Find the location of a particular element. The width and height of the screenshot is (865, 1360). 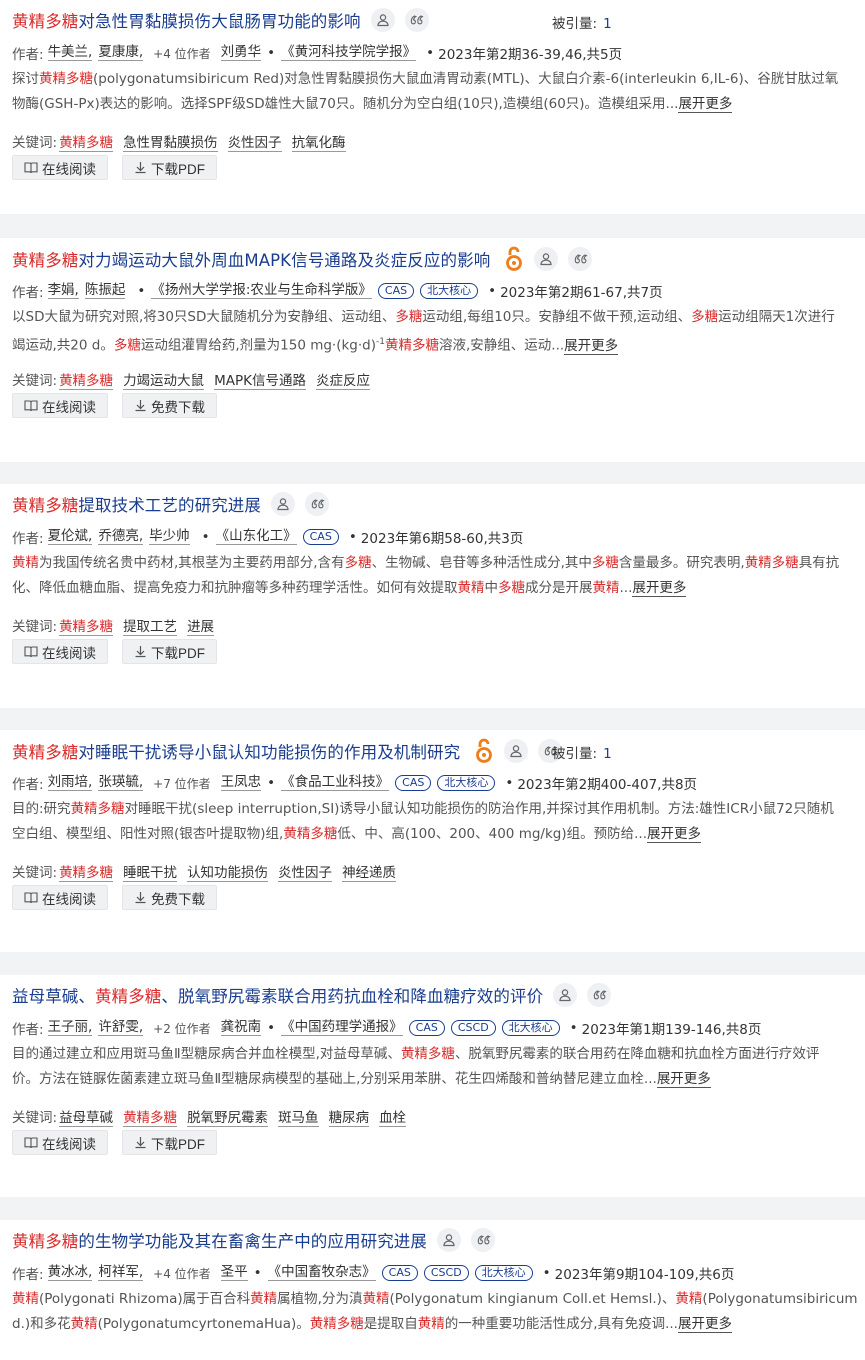

author-link: 圣平 is located at coordinates (234, 1273).